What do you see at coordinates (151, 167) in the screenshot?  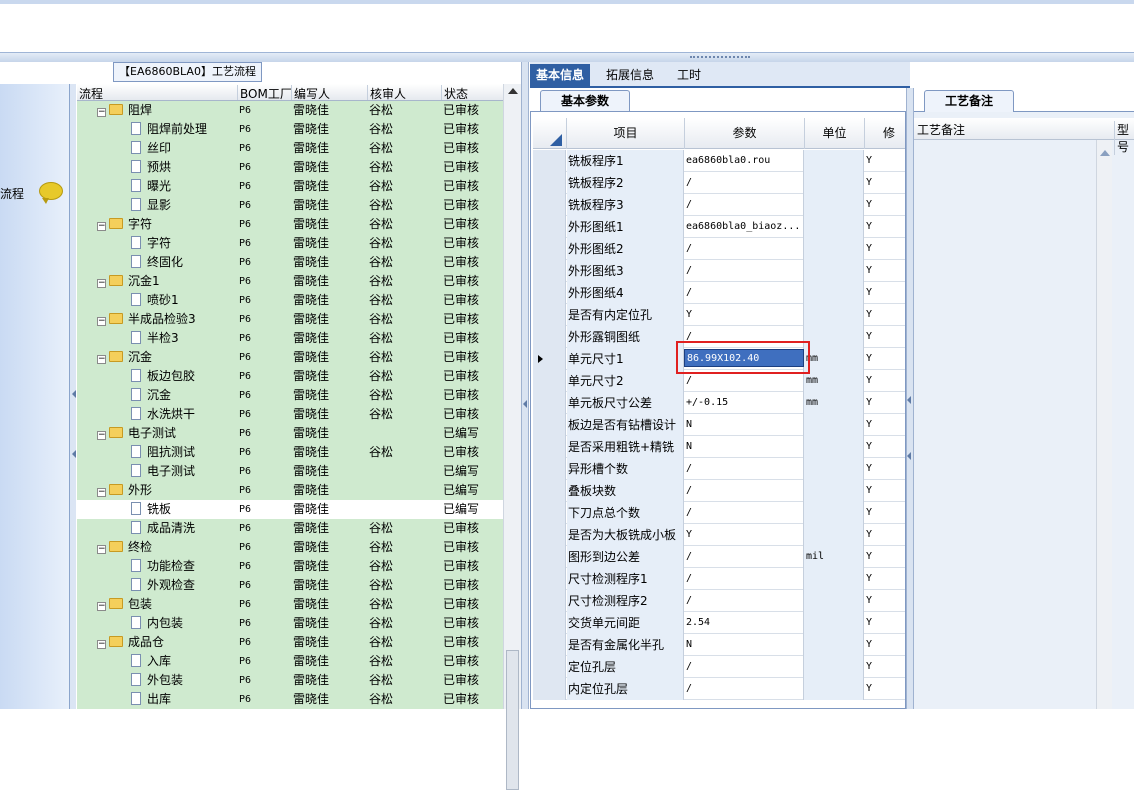 I see `tree-node: 预烘` at bounding box center [151, 167].